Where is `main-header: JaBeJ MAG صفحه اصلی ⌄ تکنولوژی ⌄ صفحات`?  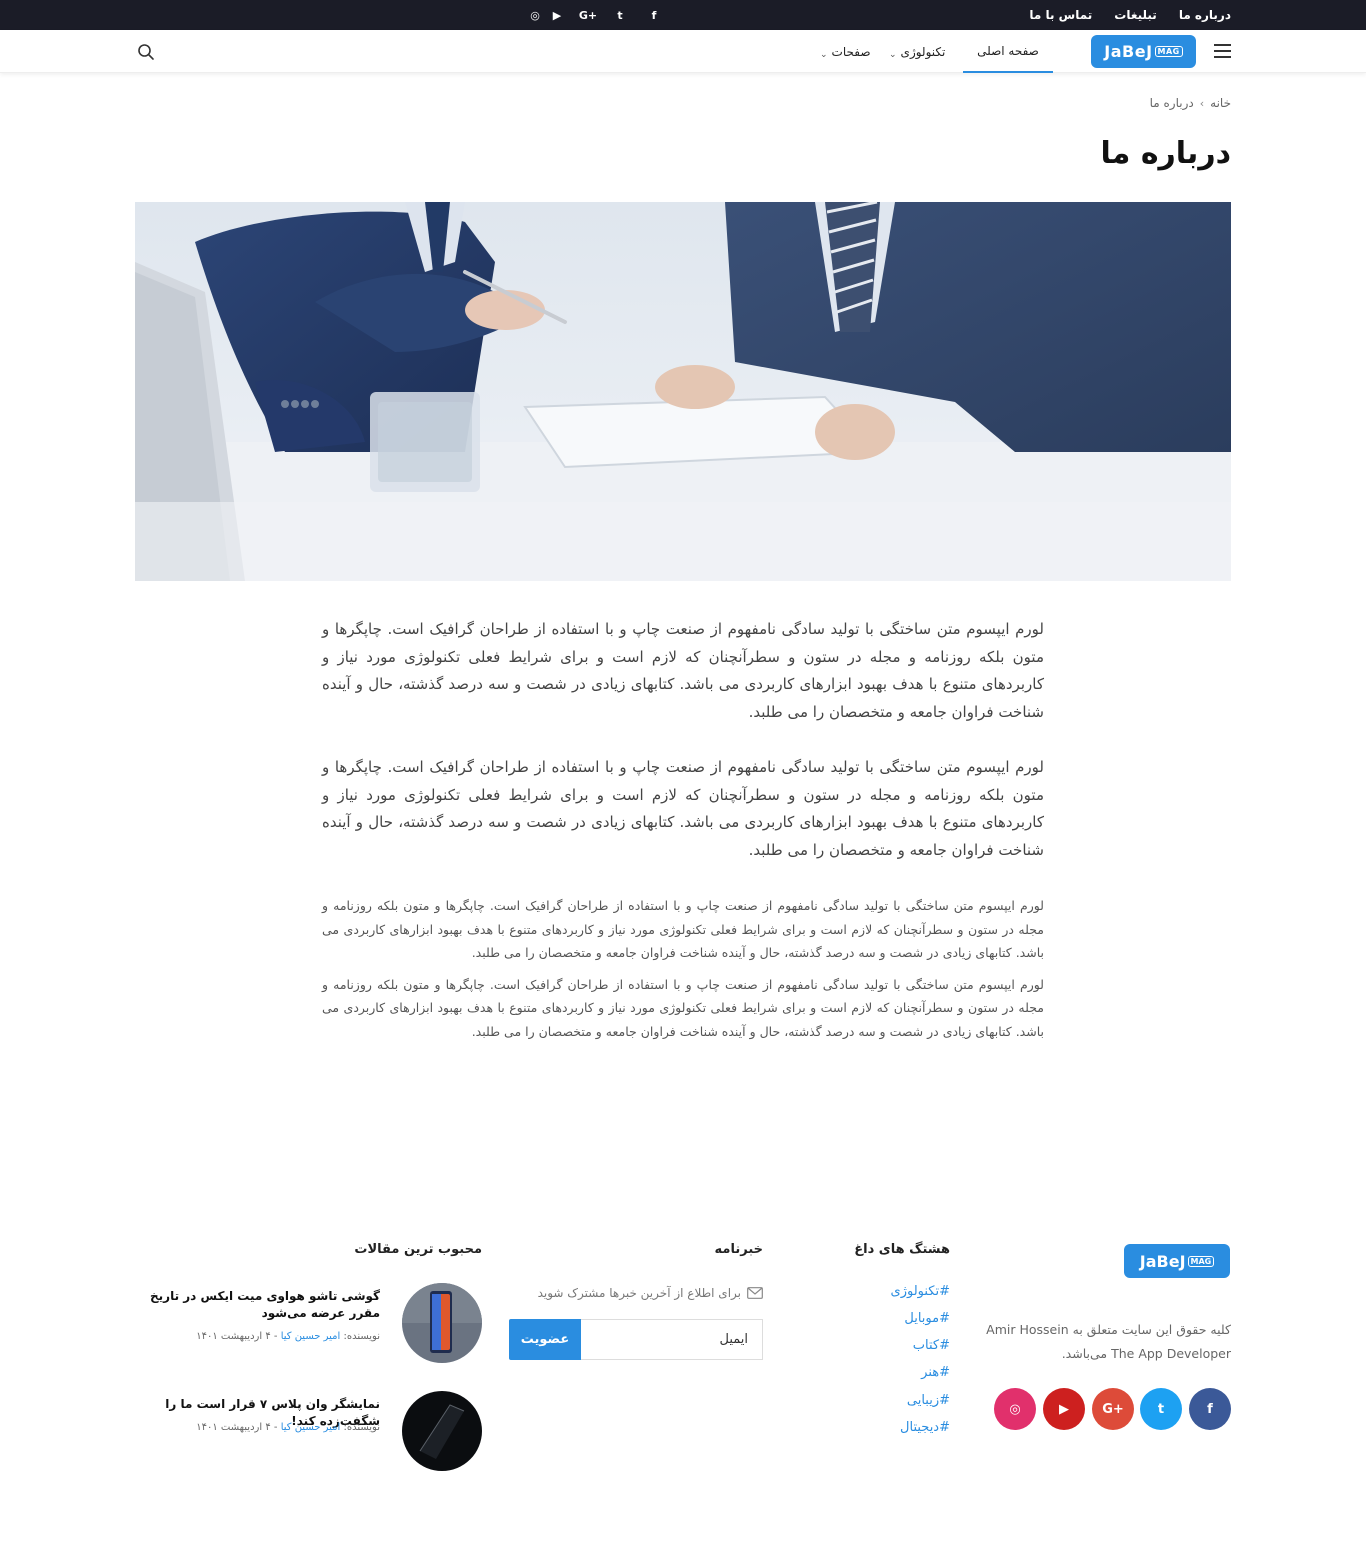 main-header: JaBeJ MAG صفحه اصلی ⌄ تکنولوژی ⌄ صفحات is located at coordinates (683, 51).